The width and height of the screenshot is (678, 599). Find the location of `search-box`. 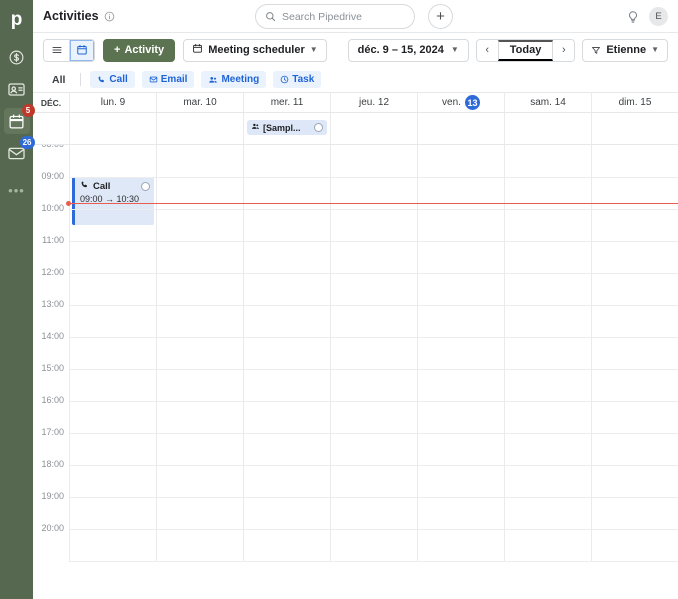

search-box is located at coordinates (335, 16).